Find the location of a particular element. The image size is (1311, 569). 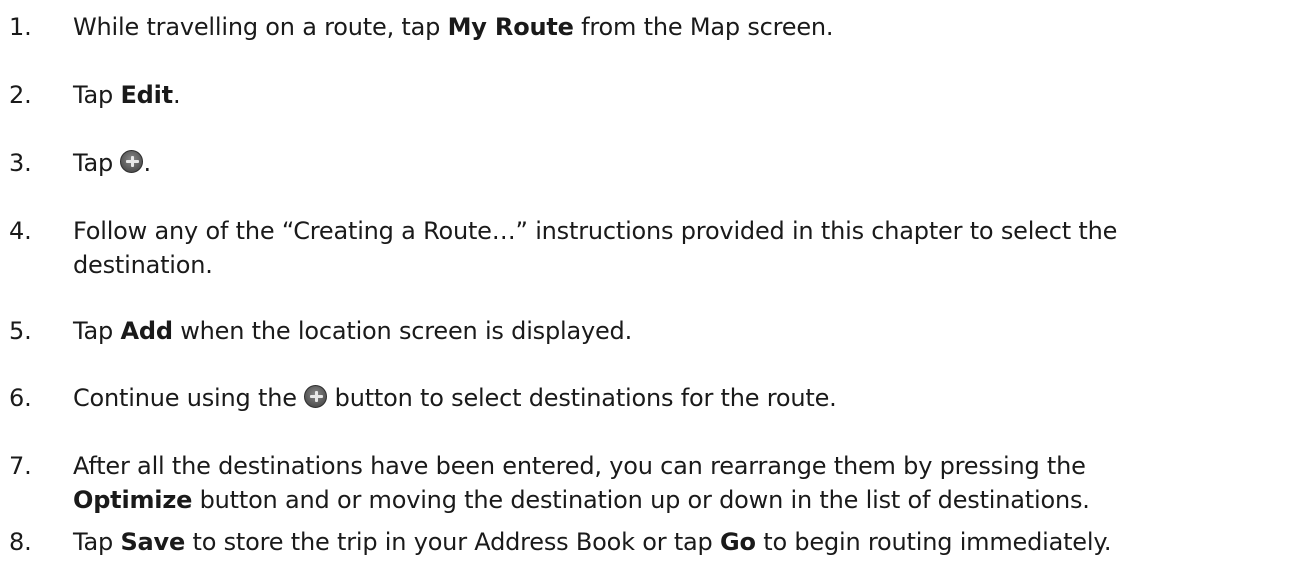

step-text: Tap . is located at coordinates (112, 163).